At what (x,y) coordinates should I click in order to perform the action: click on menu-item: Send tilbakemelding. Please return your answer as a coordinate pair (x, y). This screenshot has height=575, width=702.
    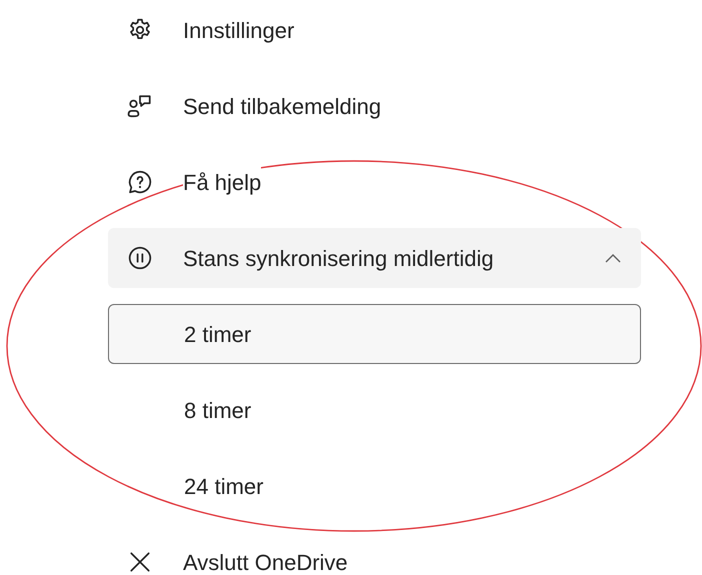
    Looking at the image, I should click on (374, 106).